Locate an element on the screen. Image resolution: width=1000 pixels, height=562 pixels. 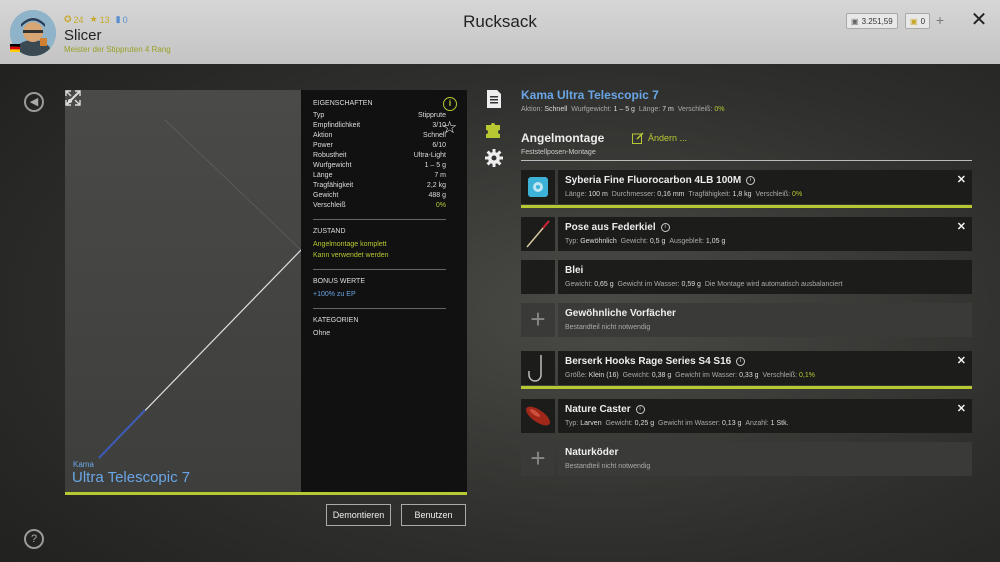
line-spool-icon is located at coordinates (538, 187).